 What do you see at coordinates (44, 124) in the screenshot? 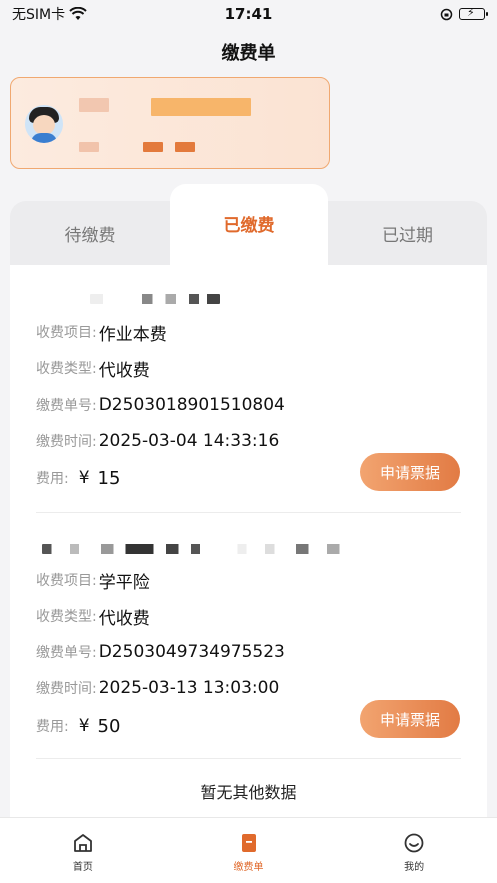
I see `avatar` at bounding box center [44, 124].